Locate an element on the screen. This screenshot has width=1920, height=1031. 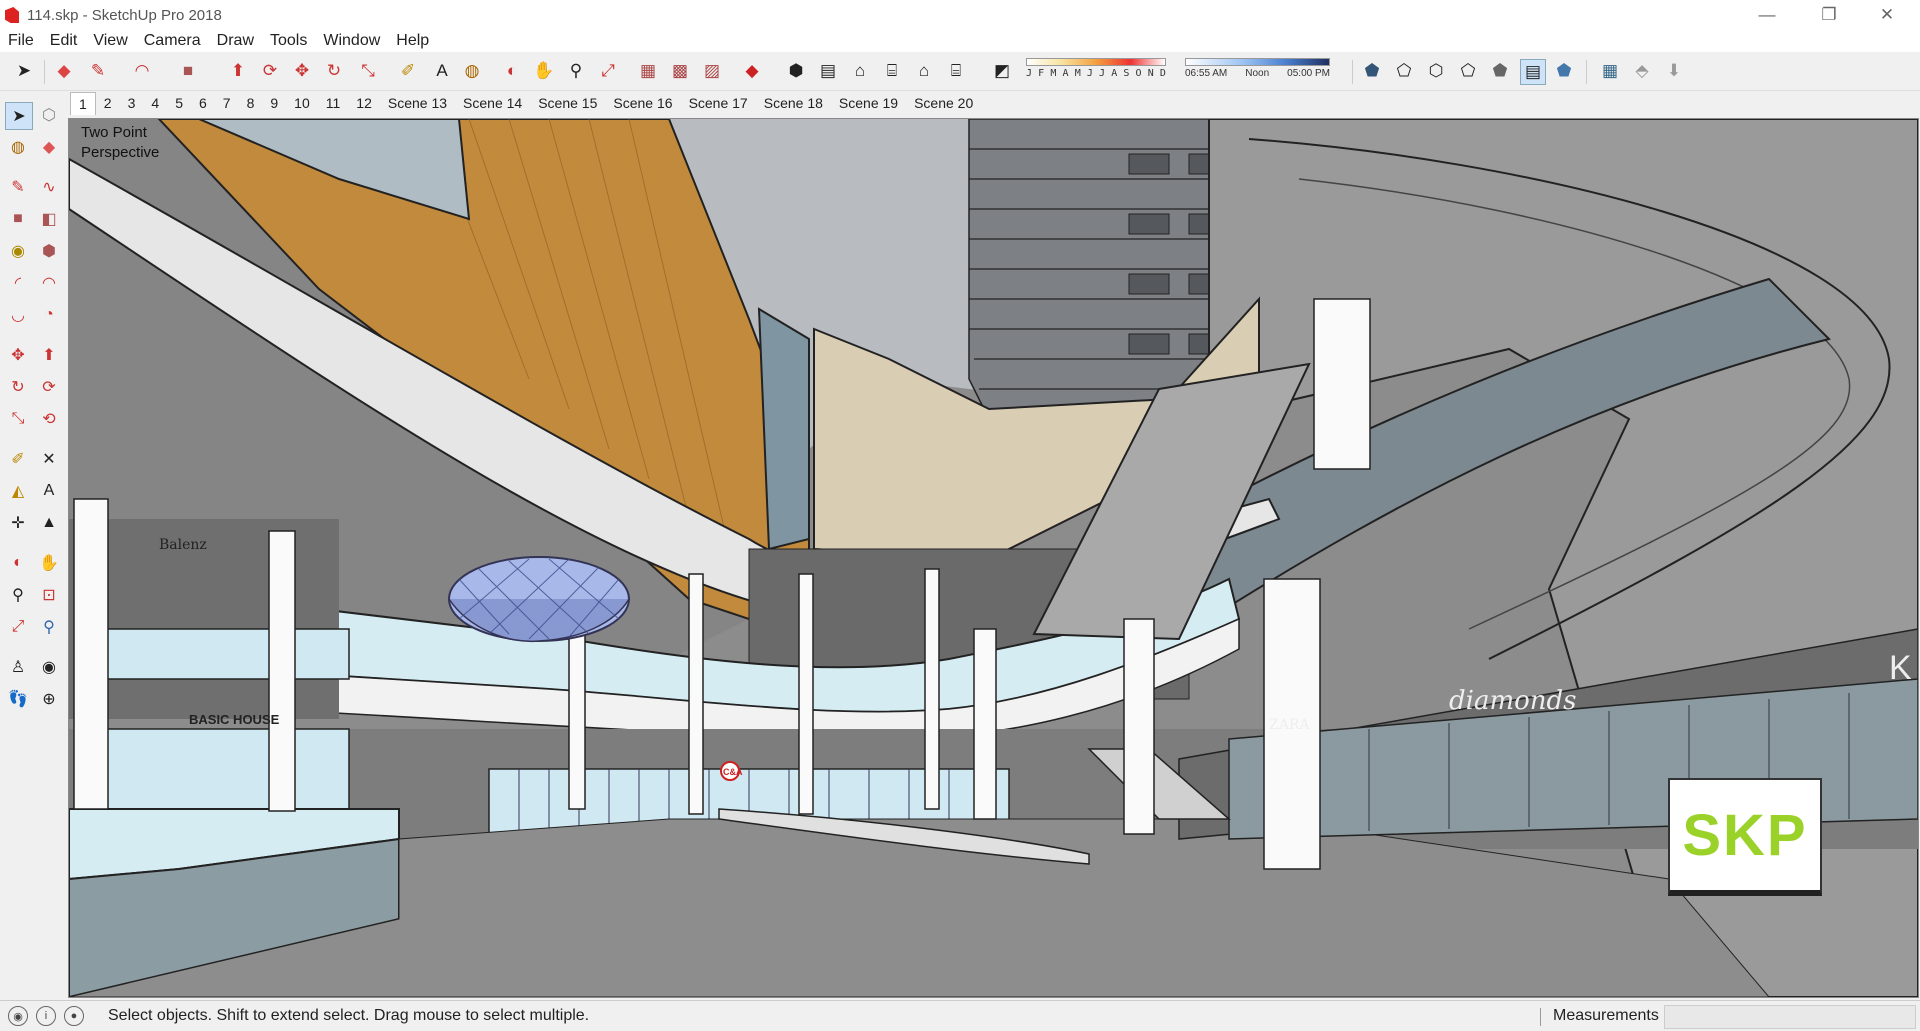
select-icon: ➤ is located at coordinates (19, 116).